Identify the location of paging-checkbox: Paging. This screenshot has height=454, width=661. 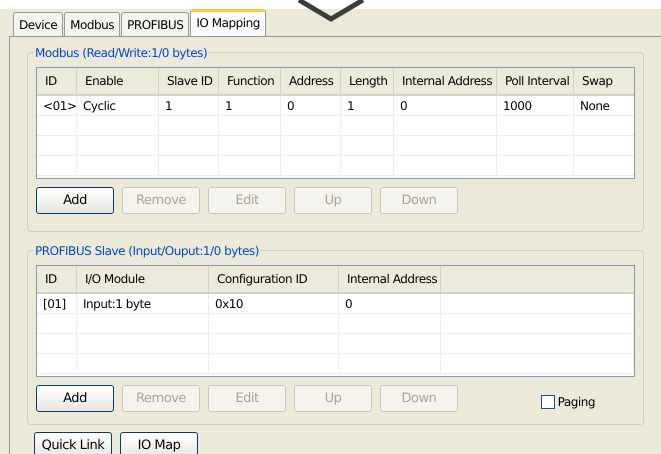
(567, 401).